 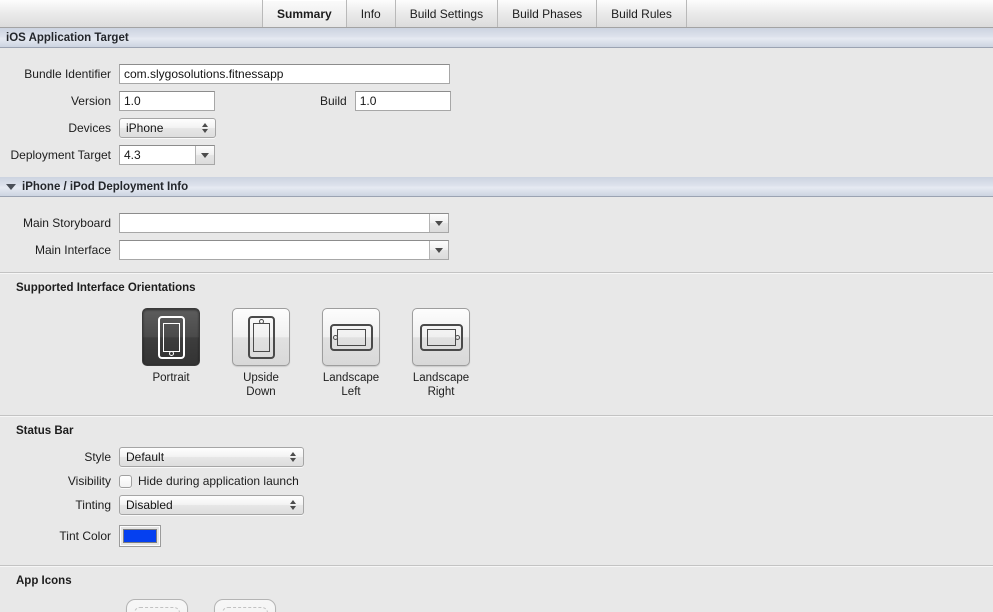 I want to click on tab-build-rules: Build Rules, so click(x=642, y=13).